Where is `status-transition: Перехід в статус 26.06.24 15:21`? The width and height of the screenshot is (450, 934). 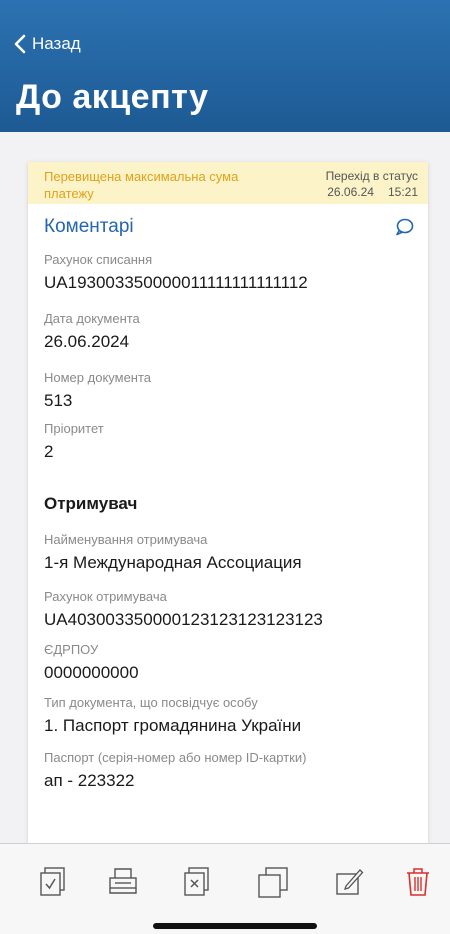
status-transition: Перехід в статус 26.06.24 15:21 is located at coordinates (372, 184).